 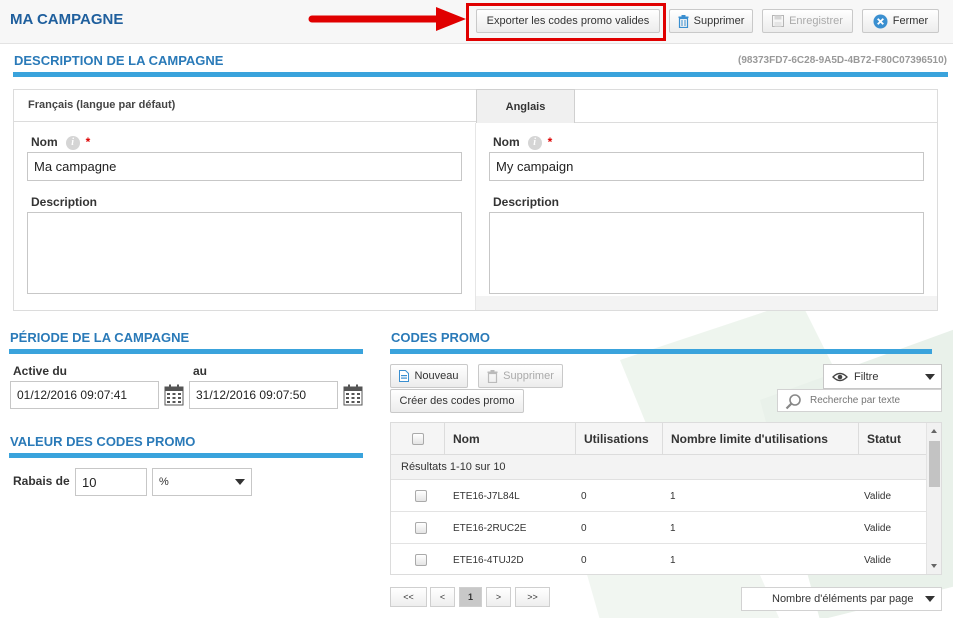 What do you see at coordinates (793, 402) in the screenshot?
I see `magnifier-icon` at bounding box center [793, 402].